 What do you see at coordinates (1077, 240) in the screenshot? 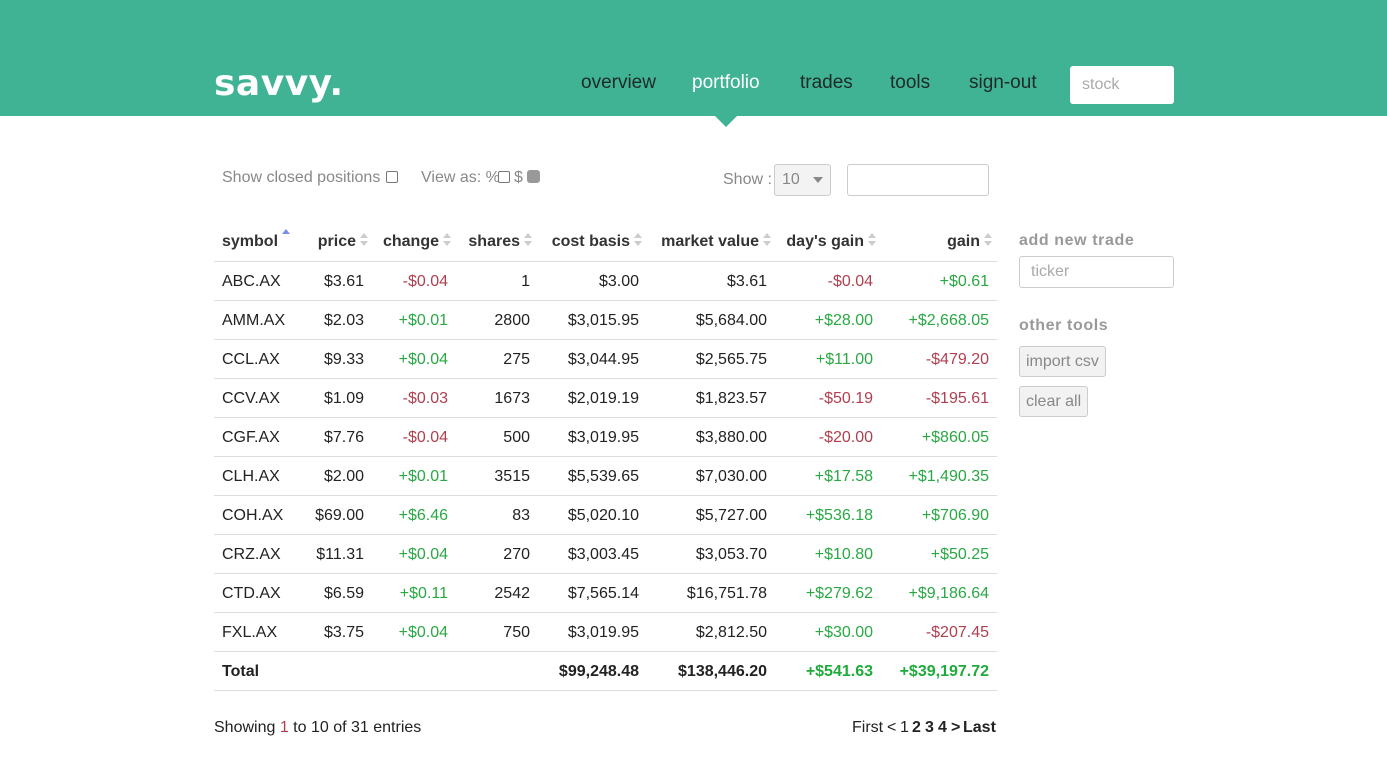
I see `add-trade-heading: add new trade` at bounding box center [1077, 240].